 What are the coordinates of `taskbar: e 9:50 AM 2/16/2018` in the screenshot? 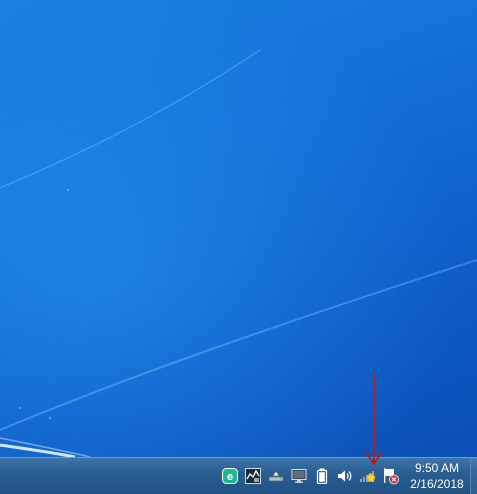 It's located at (238, 475).